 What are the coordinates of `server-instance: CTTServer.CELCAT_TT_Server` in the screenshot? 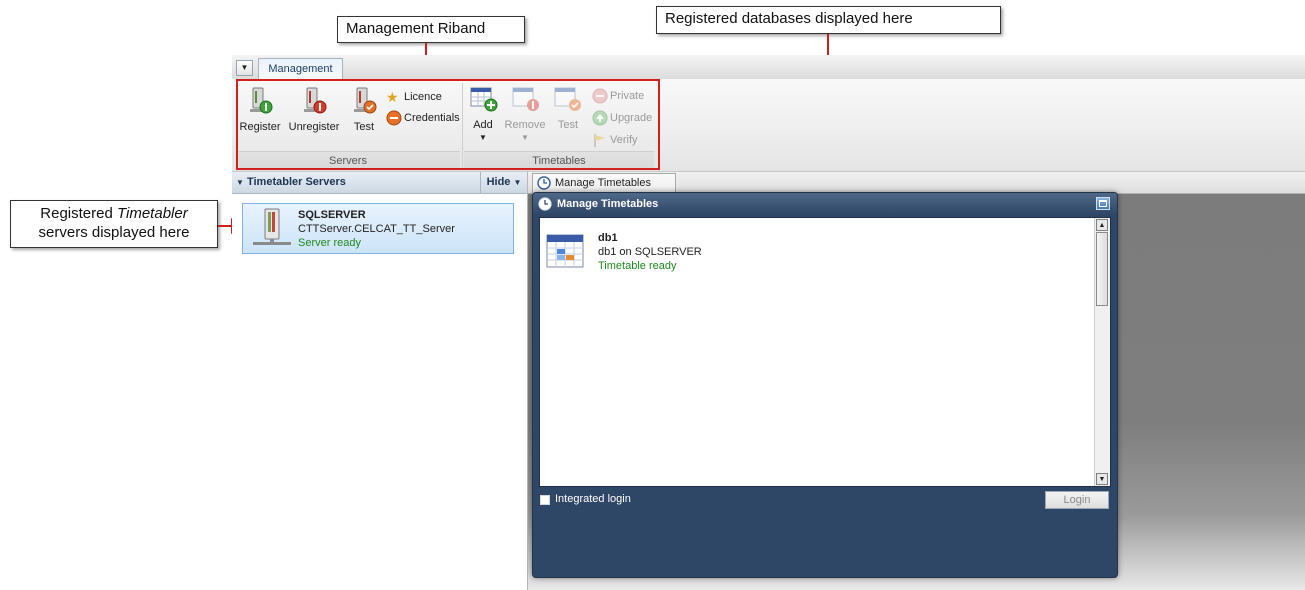 It's located at (376, 229).